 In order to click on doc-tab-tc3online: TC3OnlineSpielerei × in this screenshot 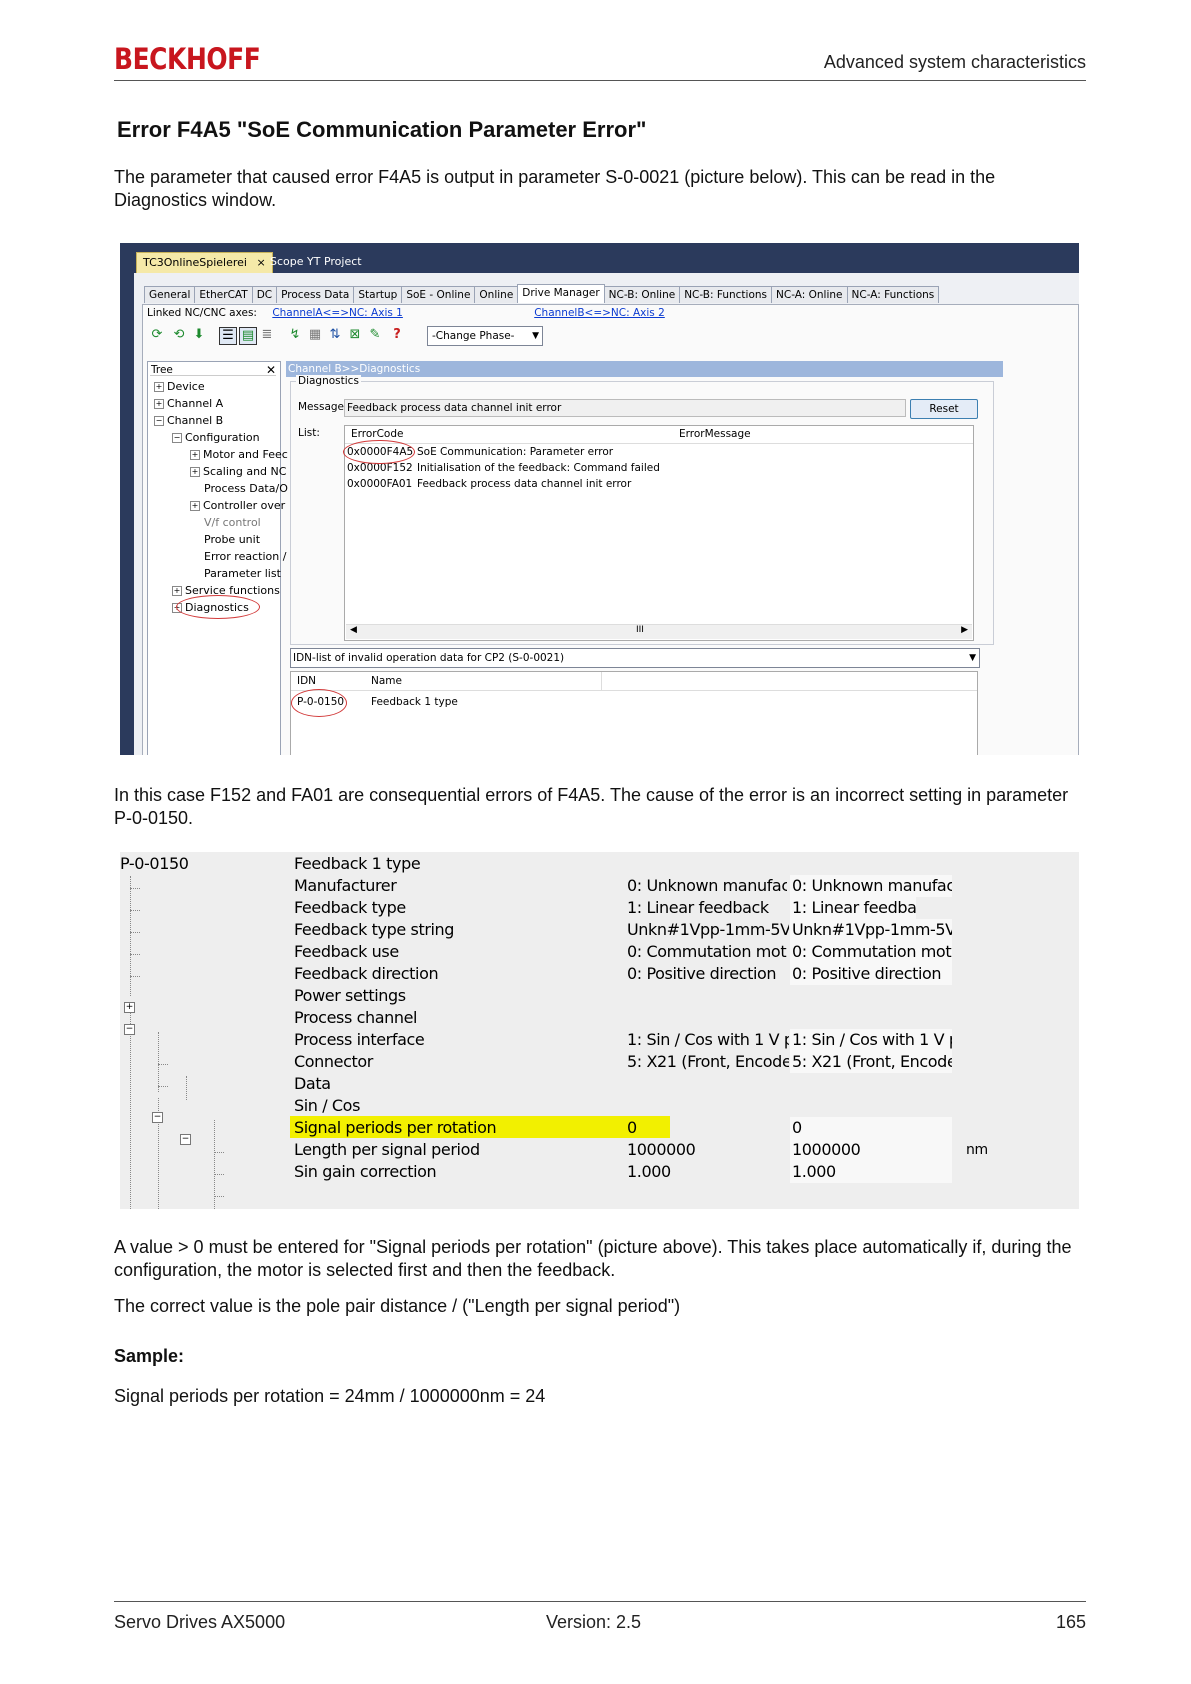, I will do `click(204, 263)`.